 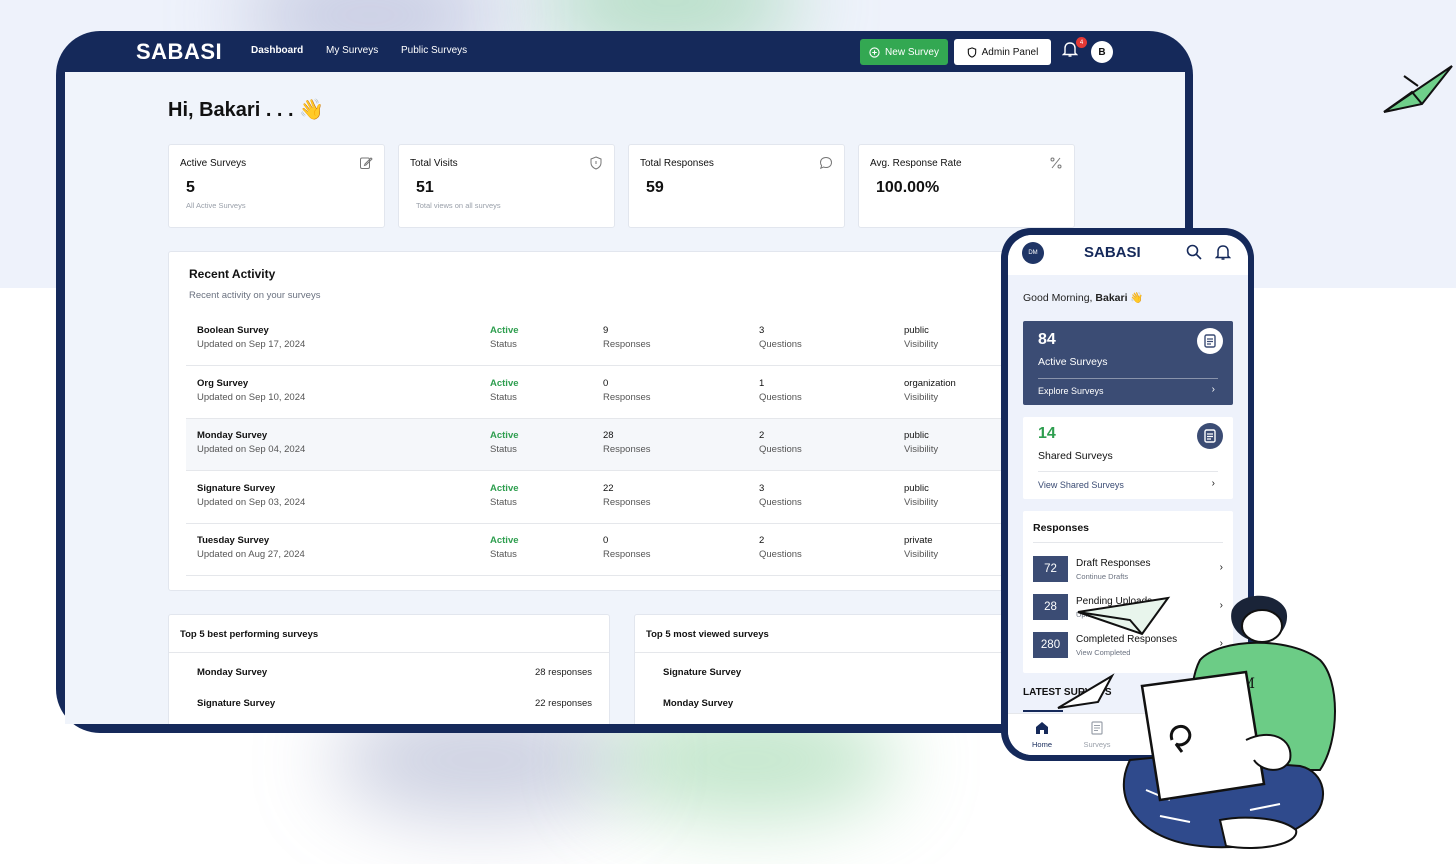 I want to click on cell-name: Monday Survey Updated on Sep 04, 2024, so click(x=251, y=443).